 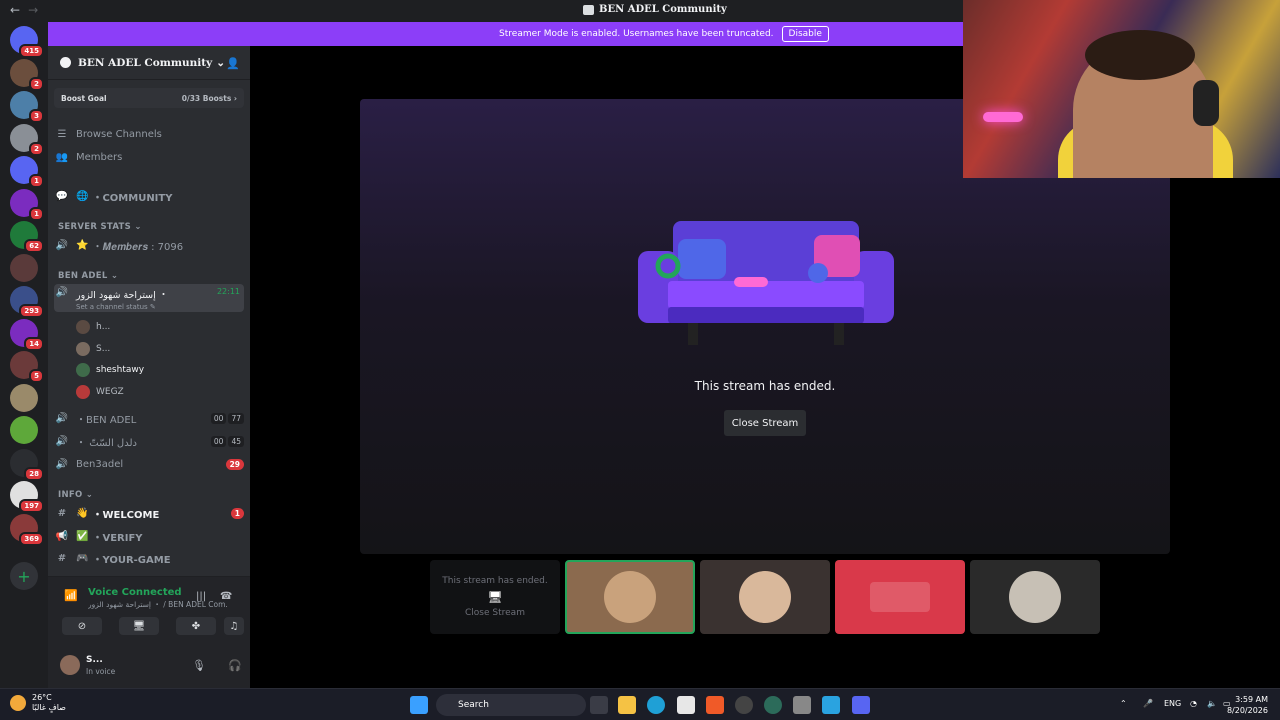 What do you see at coordinates (1121, 89) in the screenshot?
I see `webcam-overlay` at bounding box center [1121, 89].